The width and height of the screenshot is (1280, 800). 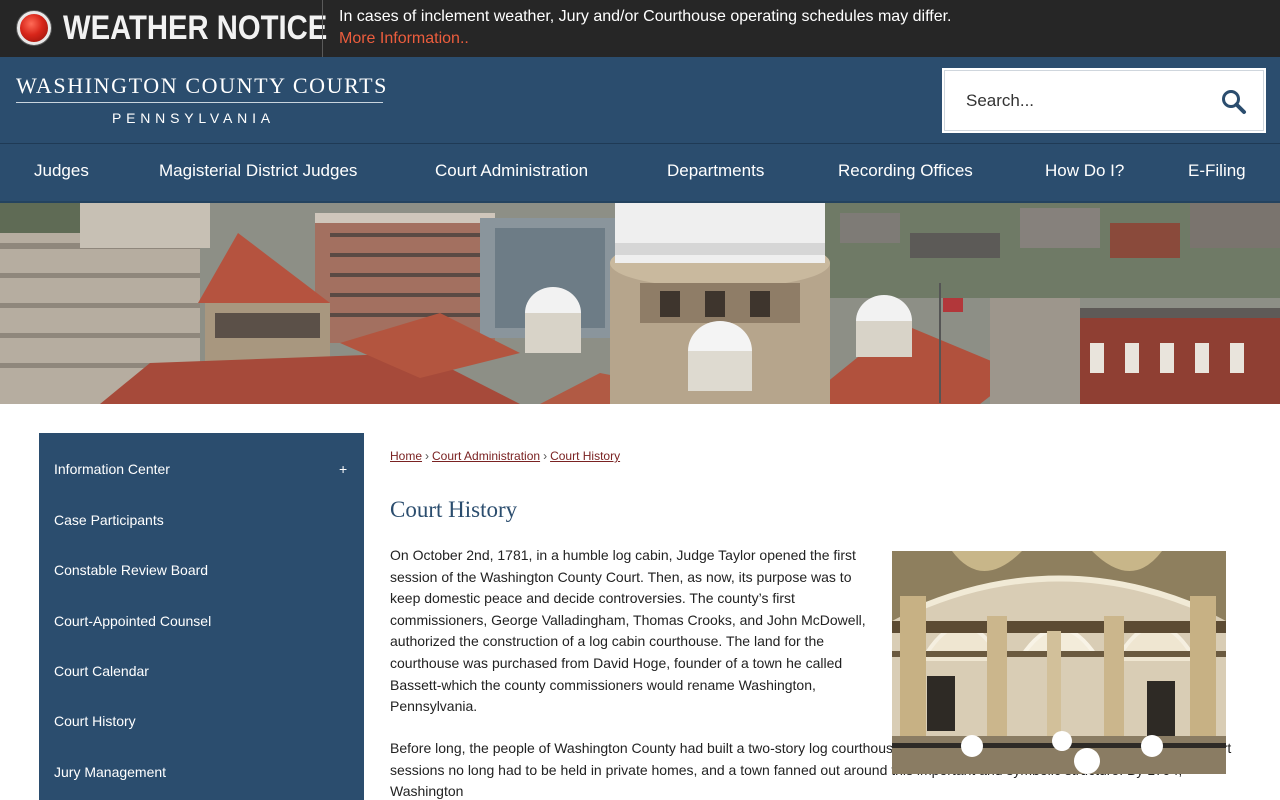 I want to click on logo-title: WASHINGTON COUNTY COURTS, so click(x=202, y=86).